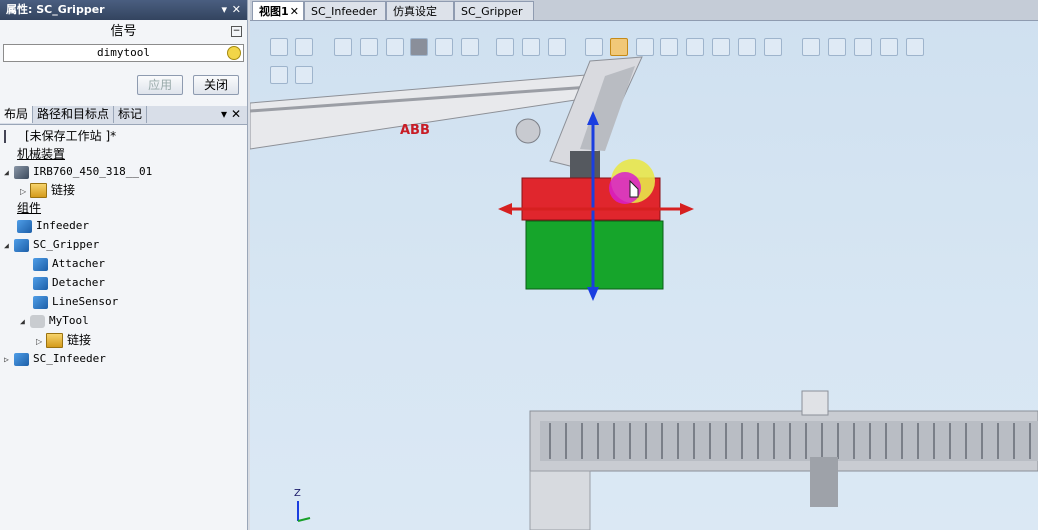  Describe the element at coordinates (17, 114) in the screenshot. I see `tab-layout: 布局` at that location.